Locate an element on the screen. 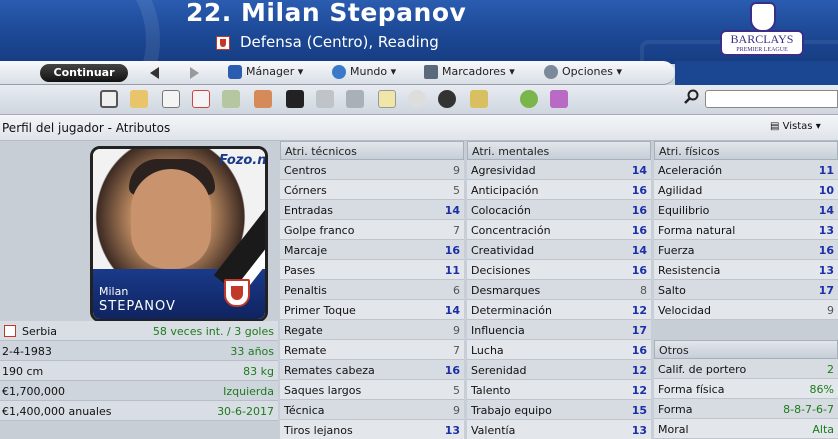 Image resolution: width=838 pixels, height=439 pixels. info-value: 58 veces int. / 3 goles is located at coordinates (213, 331).